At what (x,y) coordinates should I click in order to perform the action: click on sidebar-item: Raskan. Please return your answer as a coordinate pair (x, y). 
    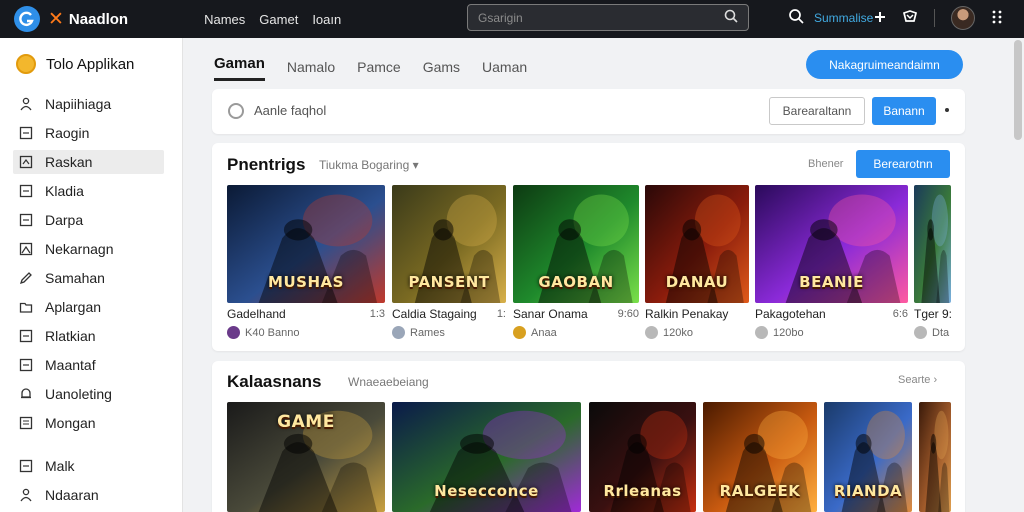
    Looking at the image, I should click on (88, 162).